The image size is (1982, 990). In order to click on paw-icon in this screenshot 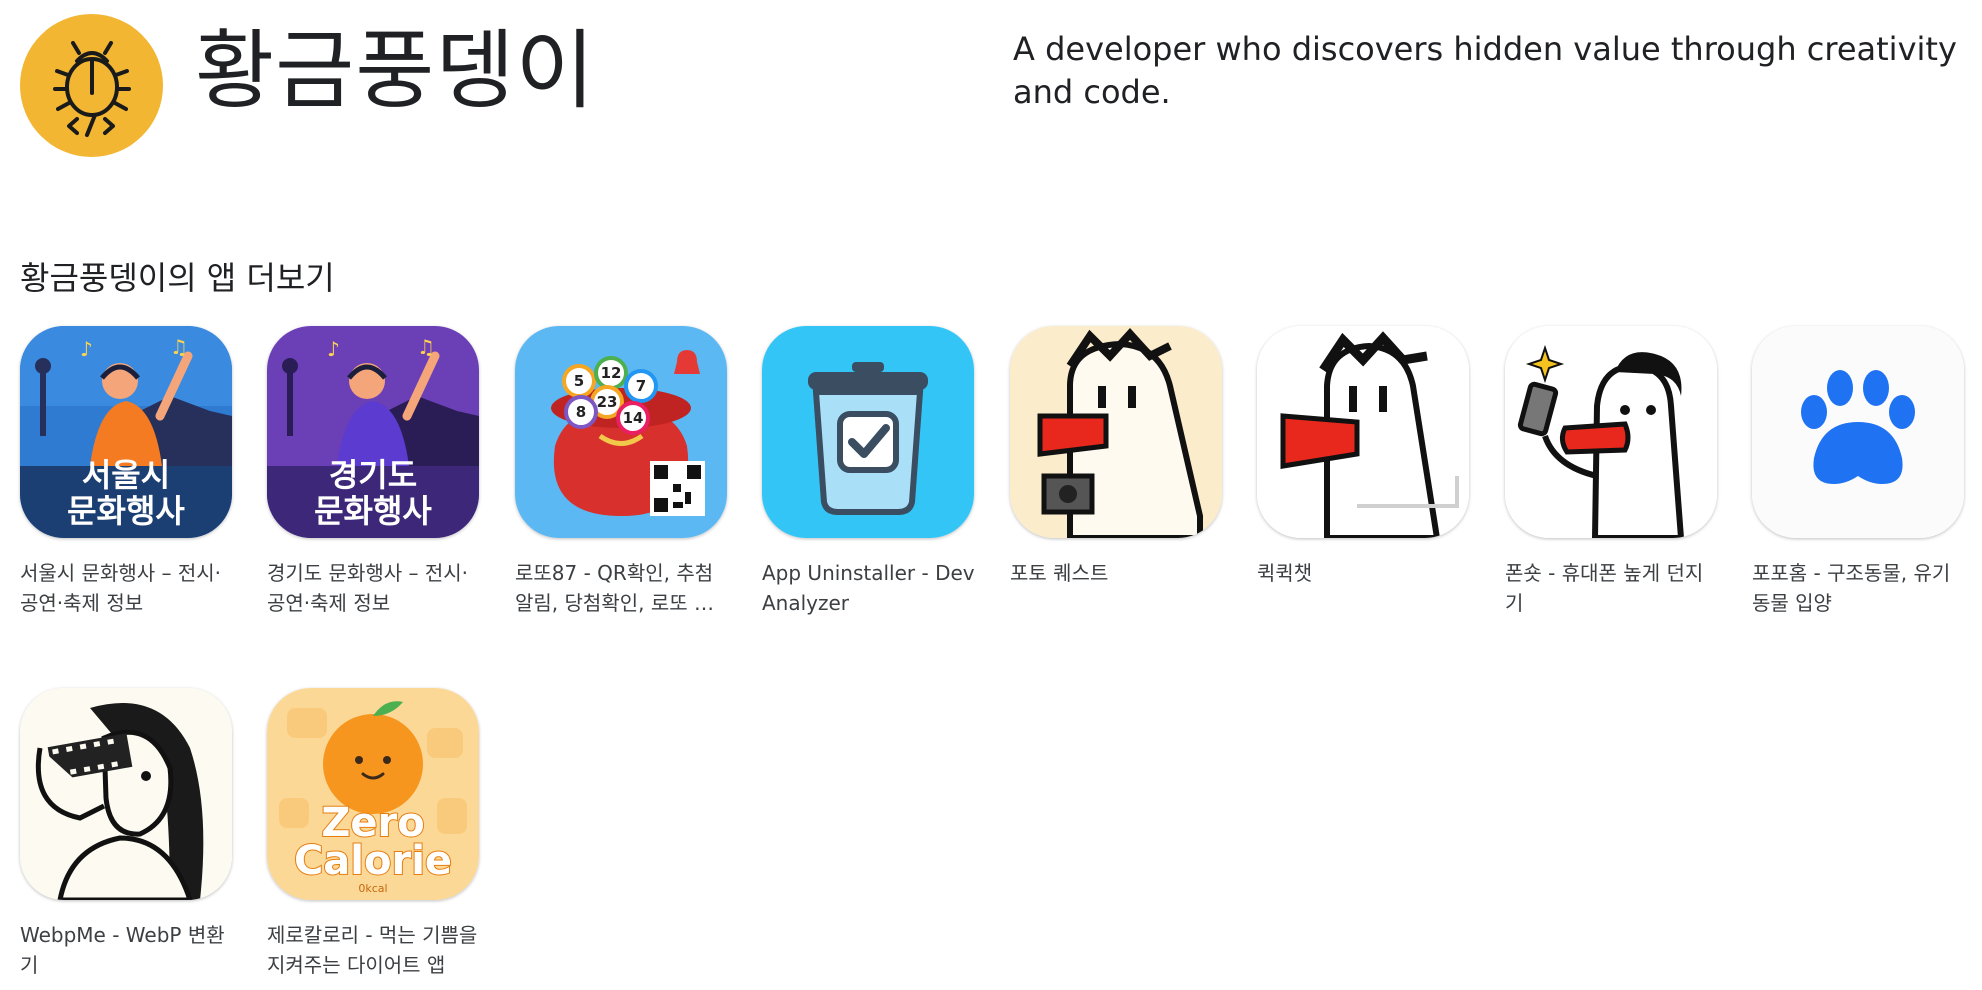, I will do `click(1858, 432)`.